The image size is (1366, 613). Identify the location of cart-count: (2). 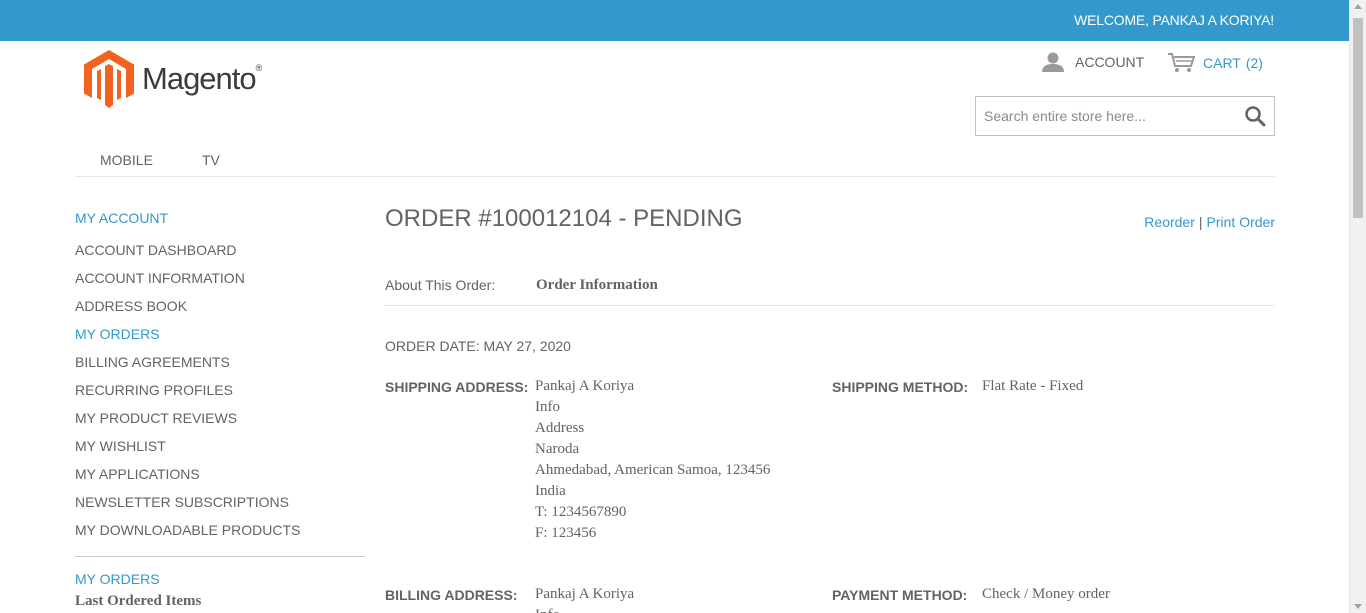
(1254, 63).